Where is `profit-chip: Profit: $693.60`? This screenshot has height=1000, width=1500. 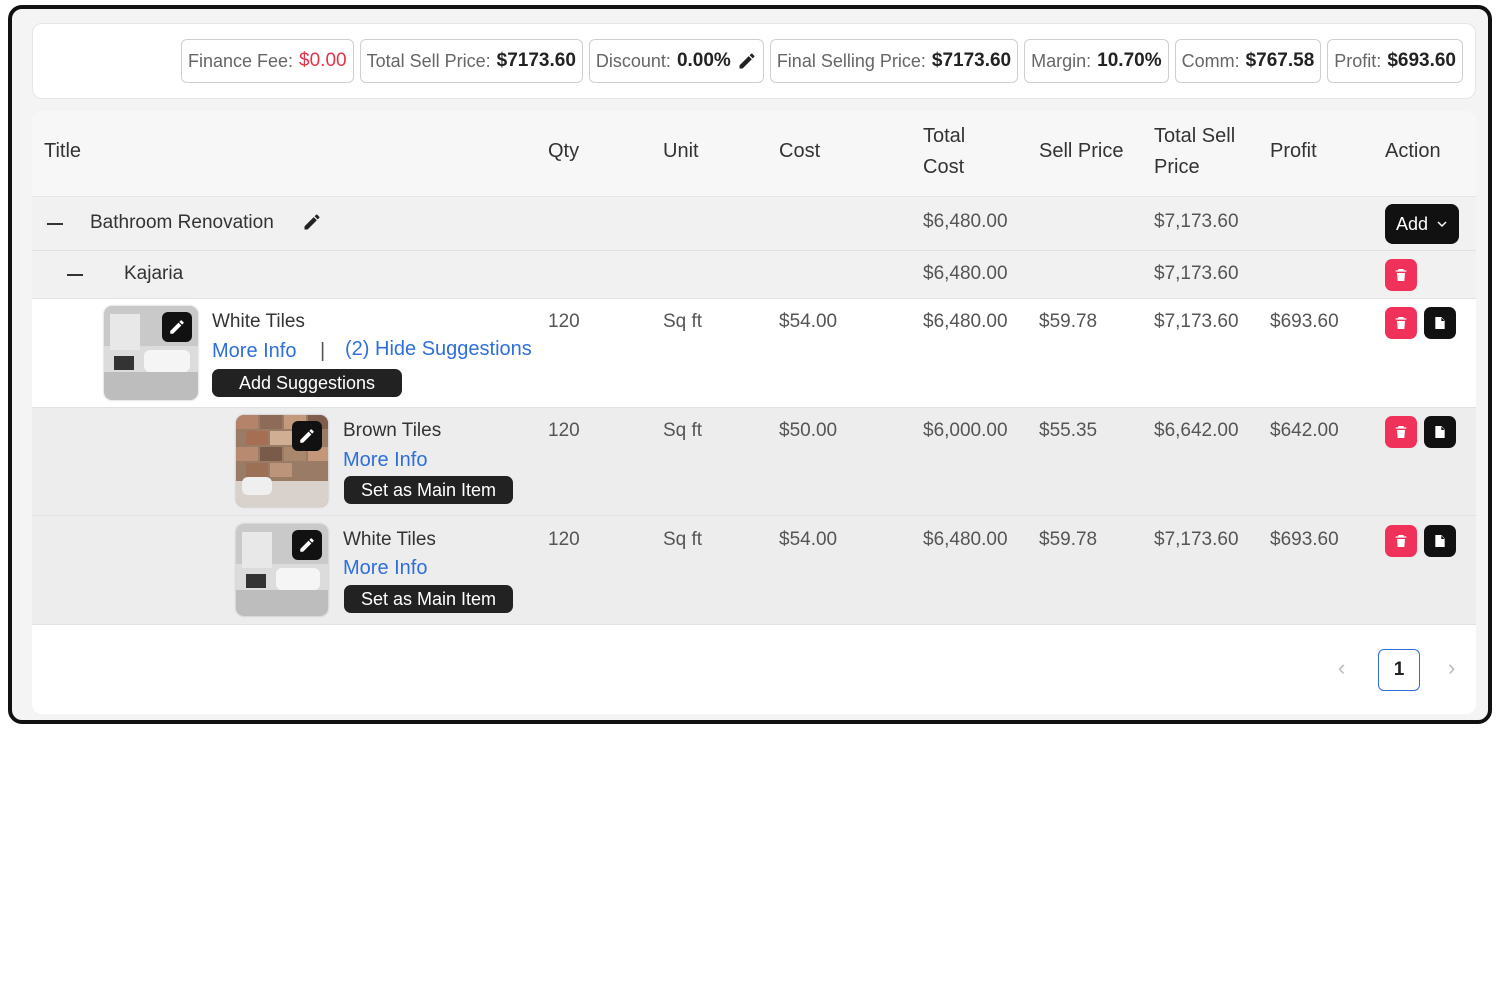 profit-chip: Profit: $693.60 is located at coordinates (1395, 61).